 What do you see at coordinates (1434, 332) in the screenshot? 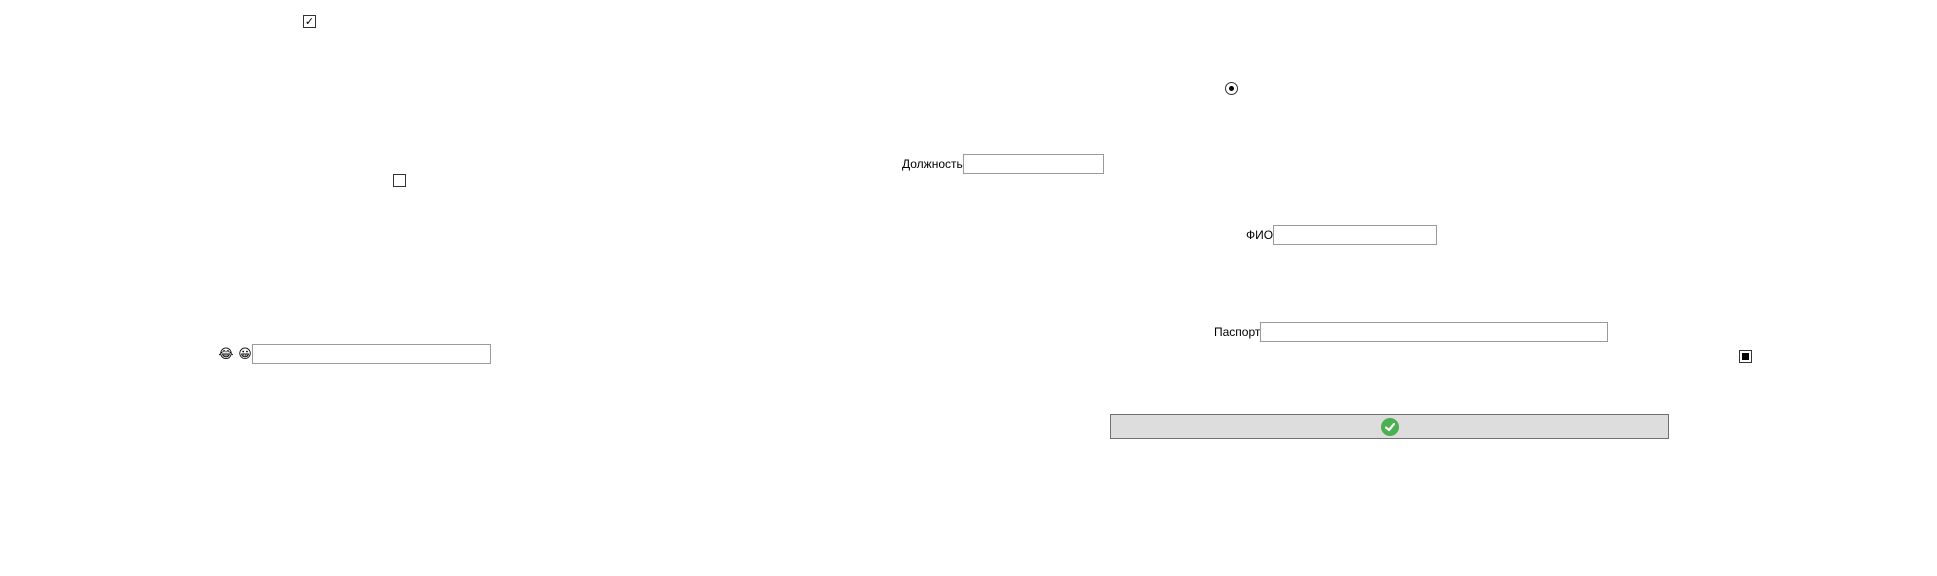
I see `passport-input` at bounding box center [1434, 332].